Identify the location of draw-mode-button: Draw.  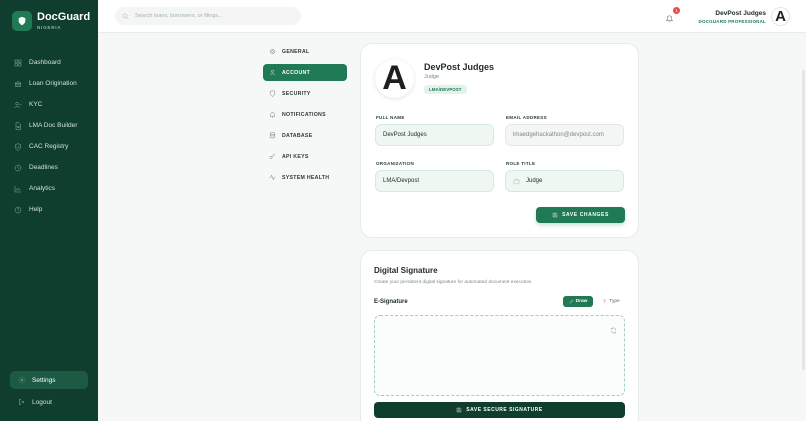
(578, 301).